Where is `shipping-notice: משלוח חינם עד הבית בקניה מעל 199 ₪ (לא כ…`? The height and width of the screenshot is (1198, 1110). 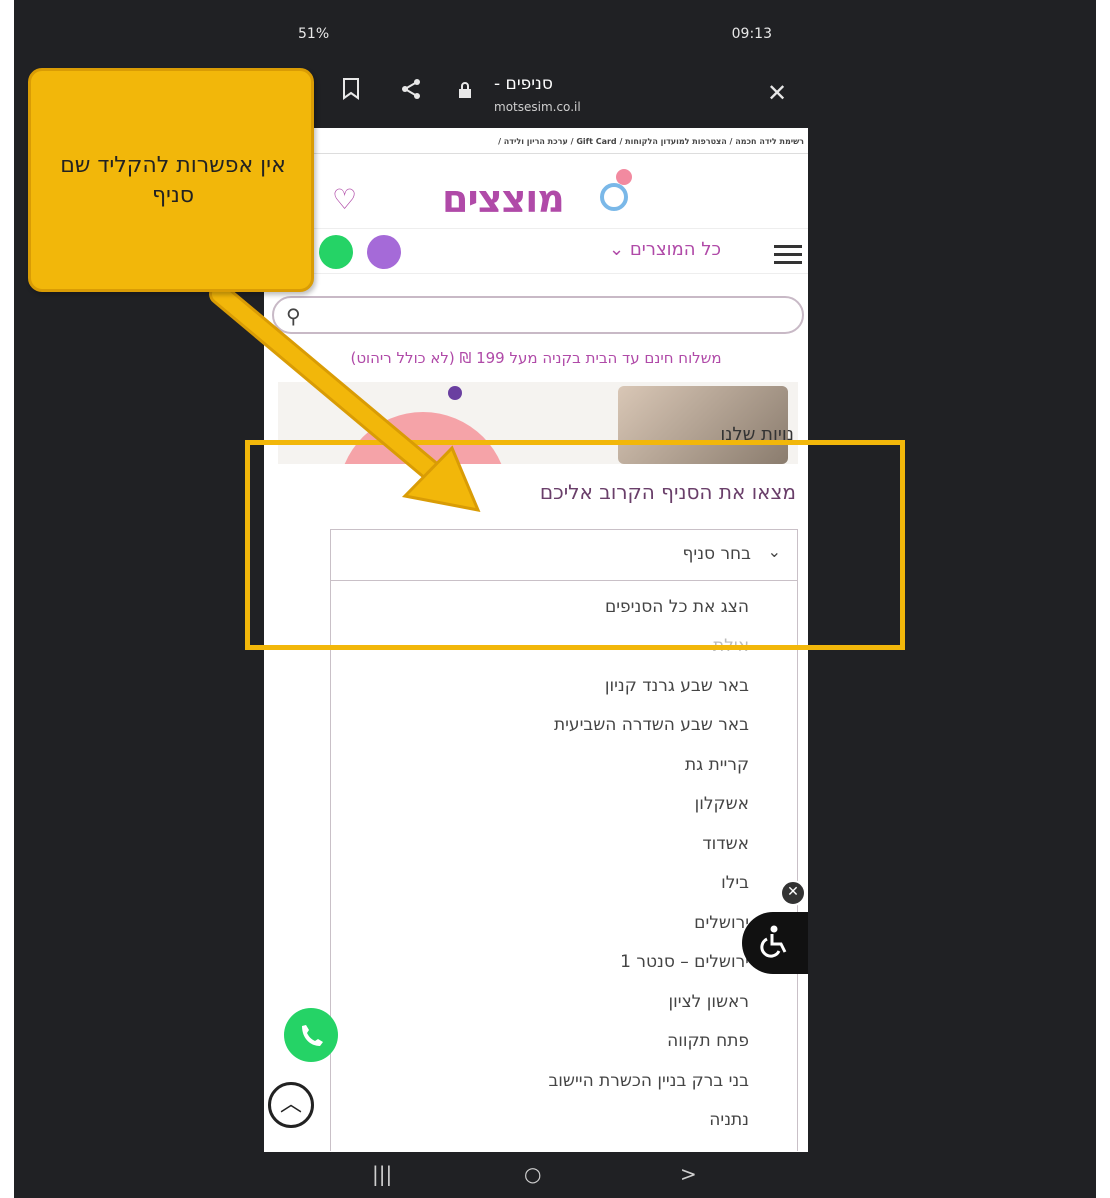
shipping-notice: משלוח חינם עד הבית בקניה מעל 199 ₪ (לא כ… is located at coordinates (536, 358).